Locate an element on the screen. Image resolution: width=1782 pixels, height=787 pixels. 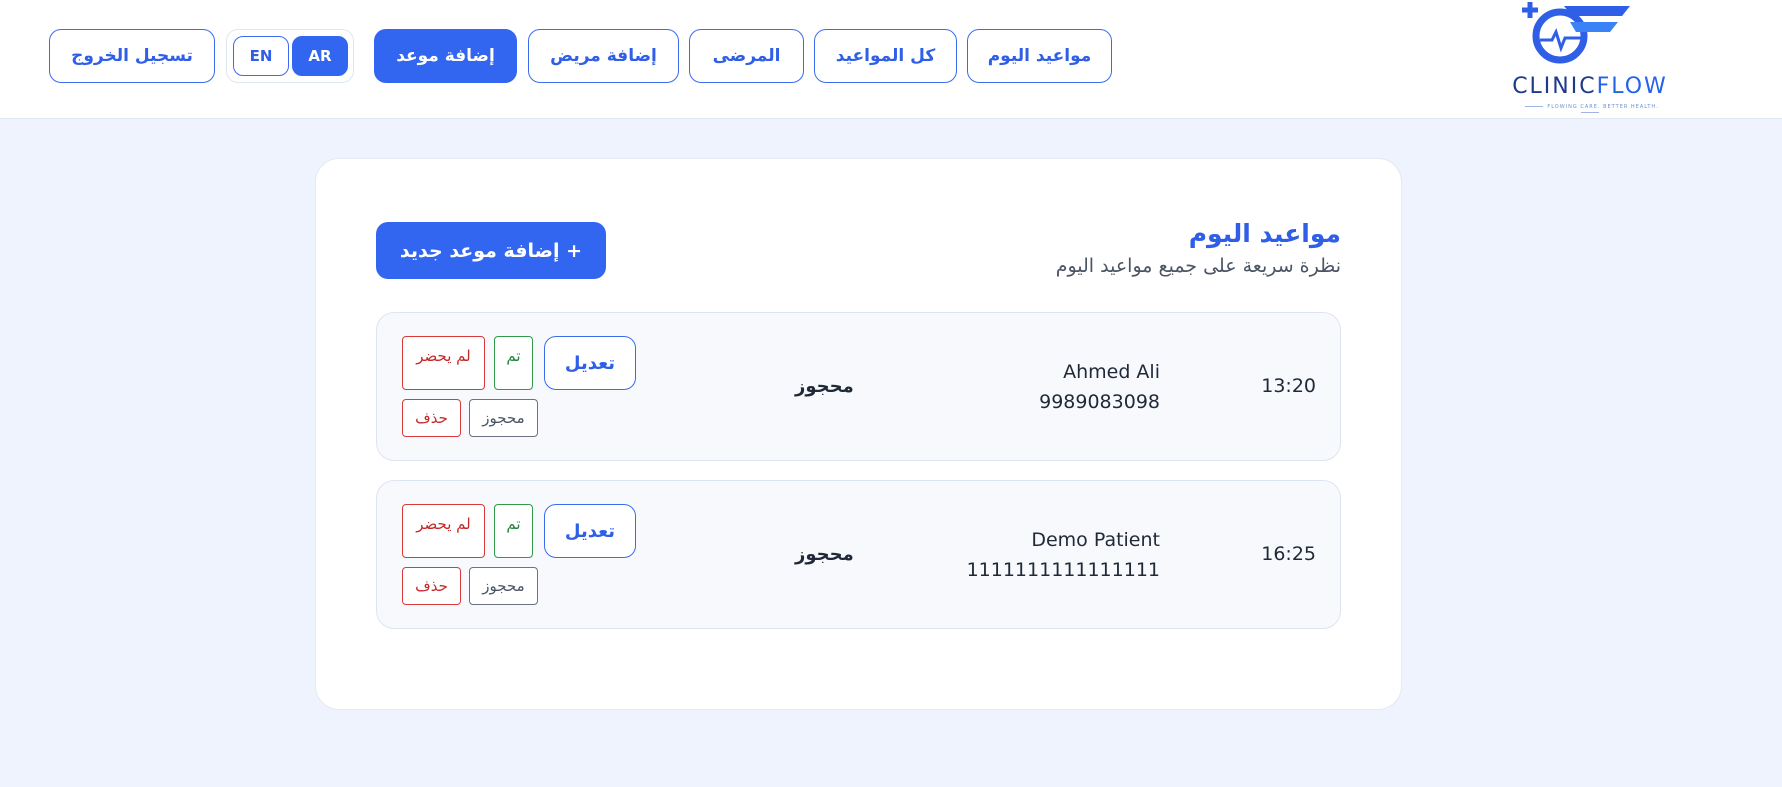
patient-phone: 9989083098 is located at coordinates (1099, 402).